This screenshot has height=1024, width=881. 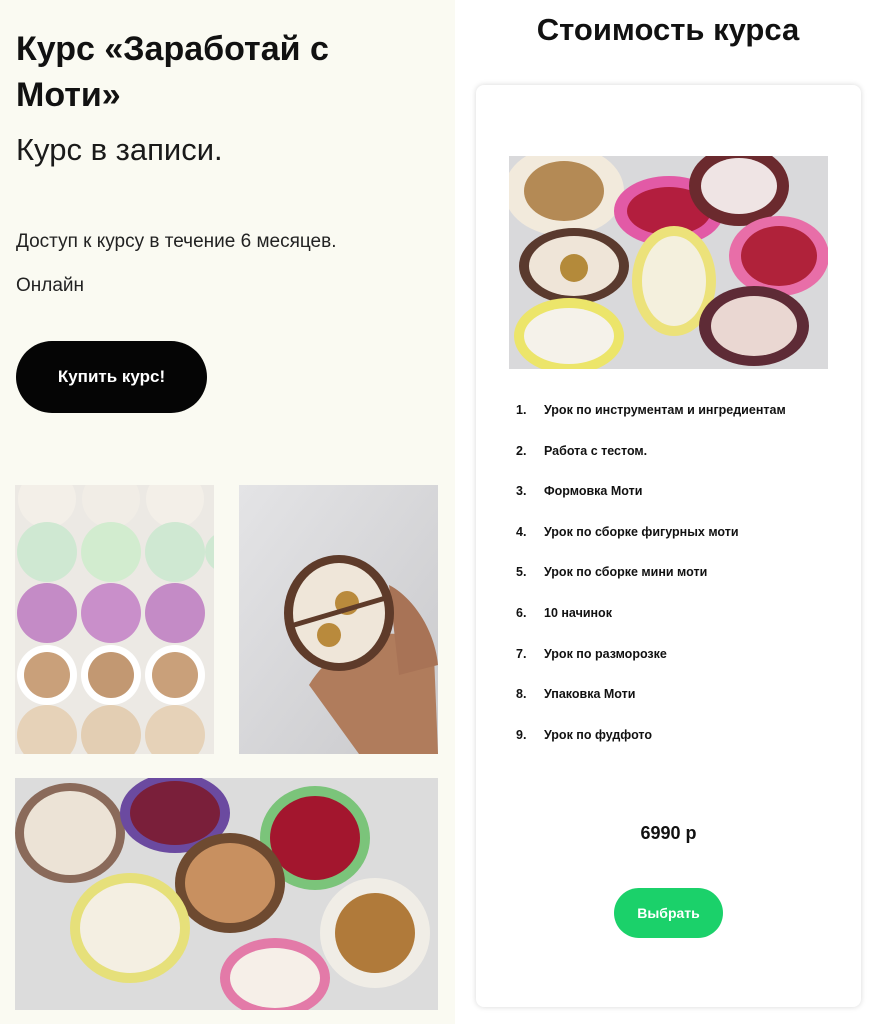 What do you see at coordinates (176, 241) in the screenshot?
I see `access-duration-text: Доступ к курсу в течение 6 месяцев.` at bounding box center [176, 241].